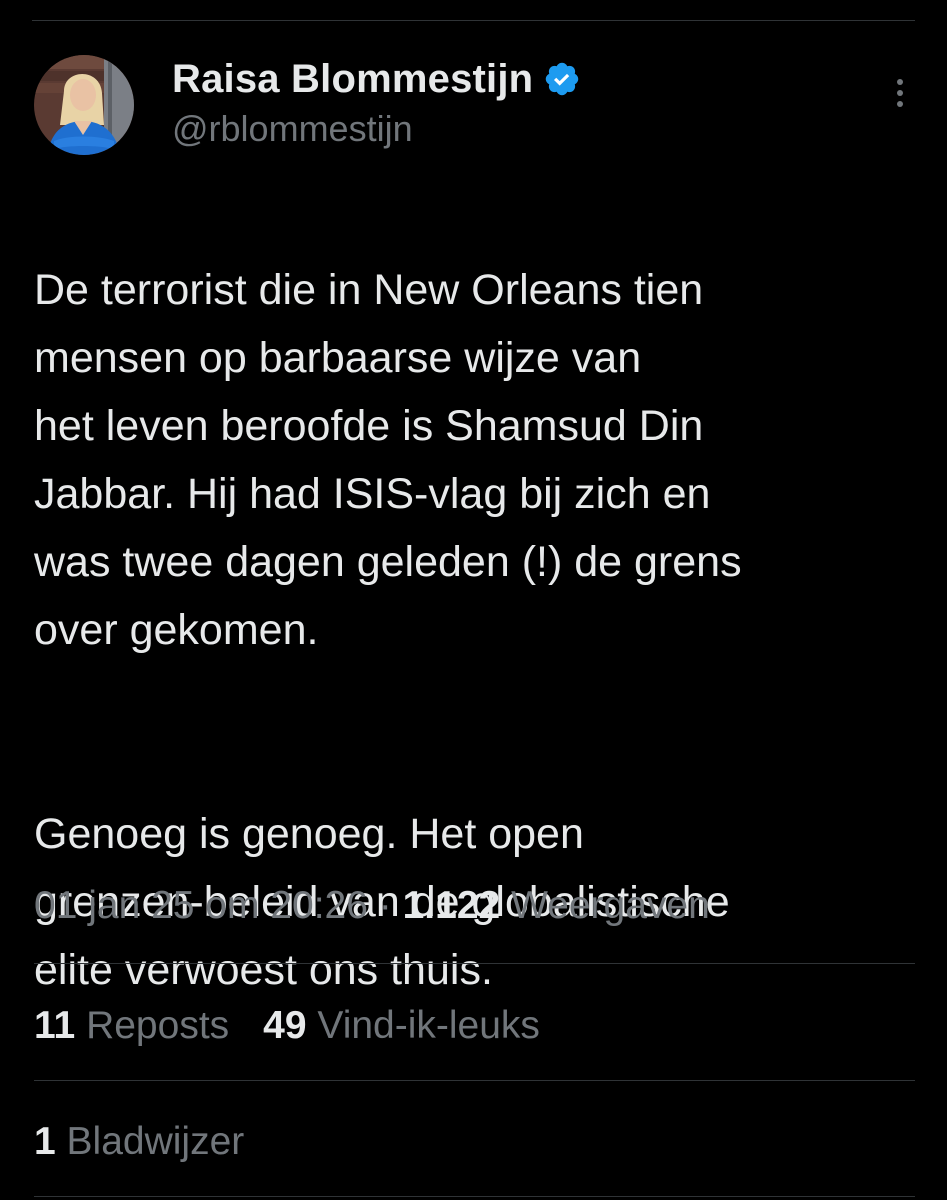 This screenshot has width=947, height=1200. Describe the element at coordinates (473, 20) in the screenshot. I see `top-divider` at that location.